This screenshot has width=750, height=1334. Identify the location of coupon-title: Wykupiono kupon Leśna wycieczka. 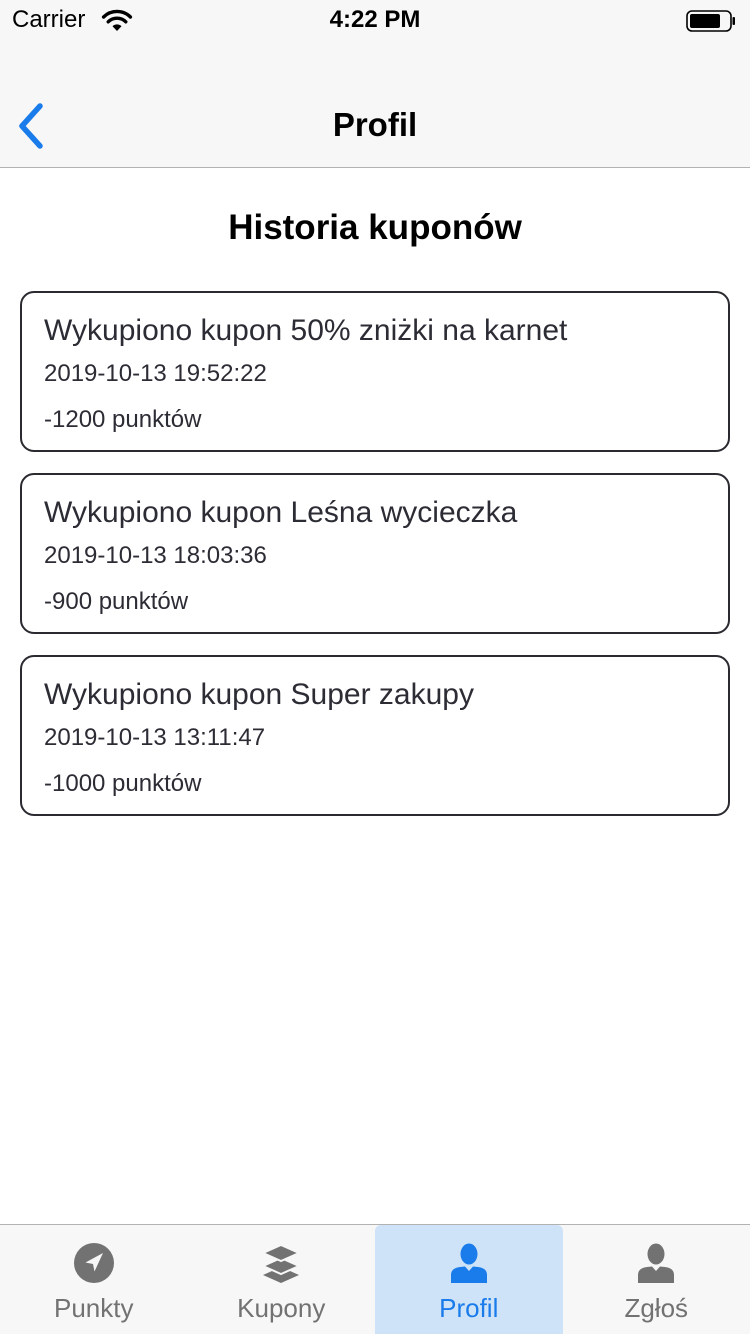
(281, 512).